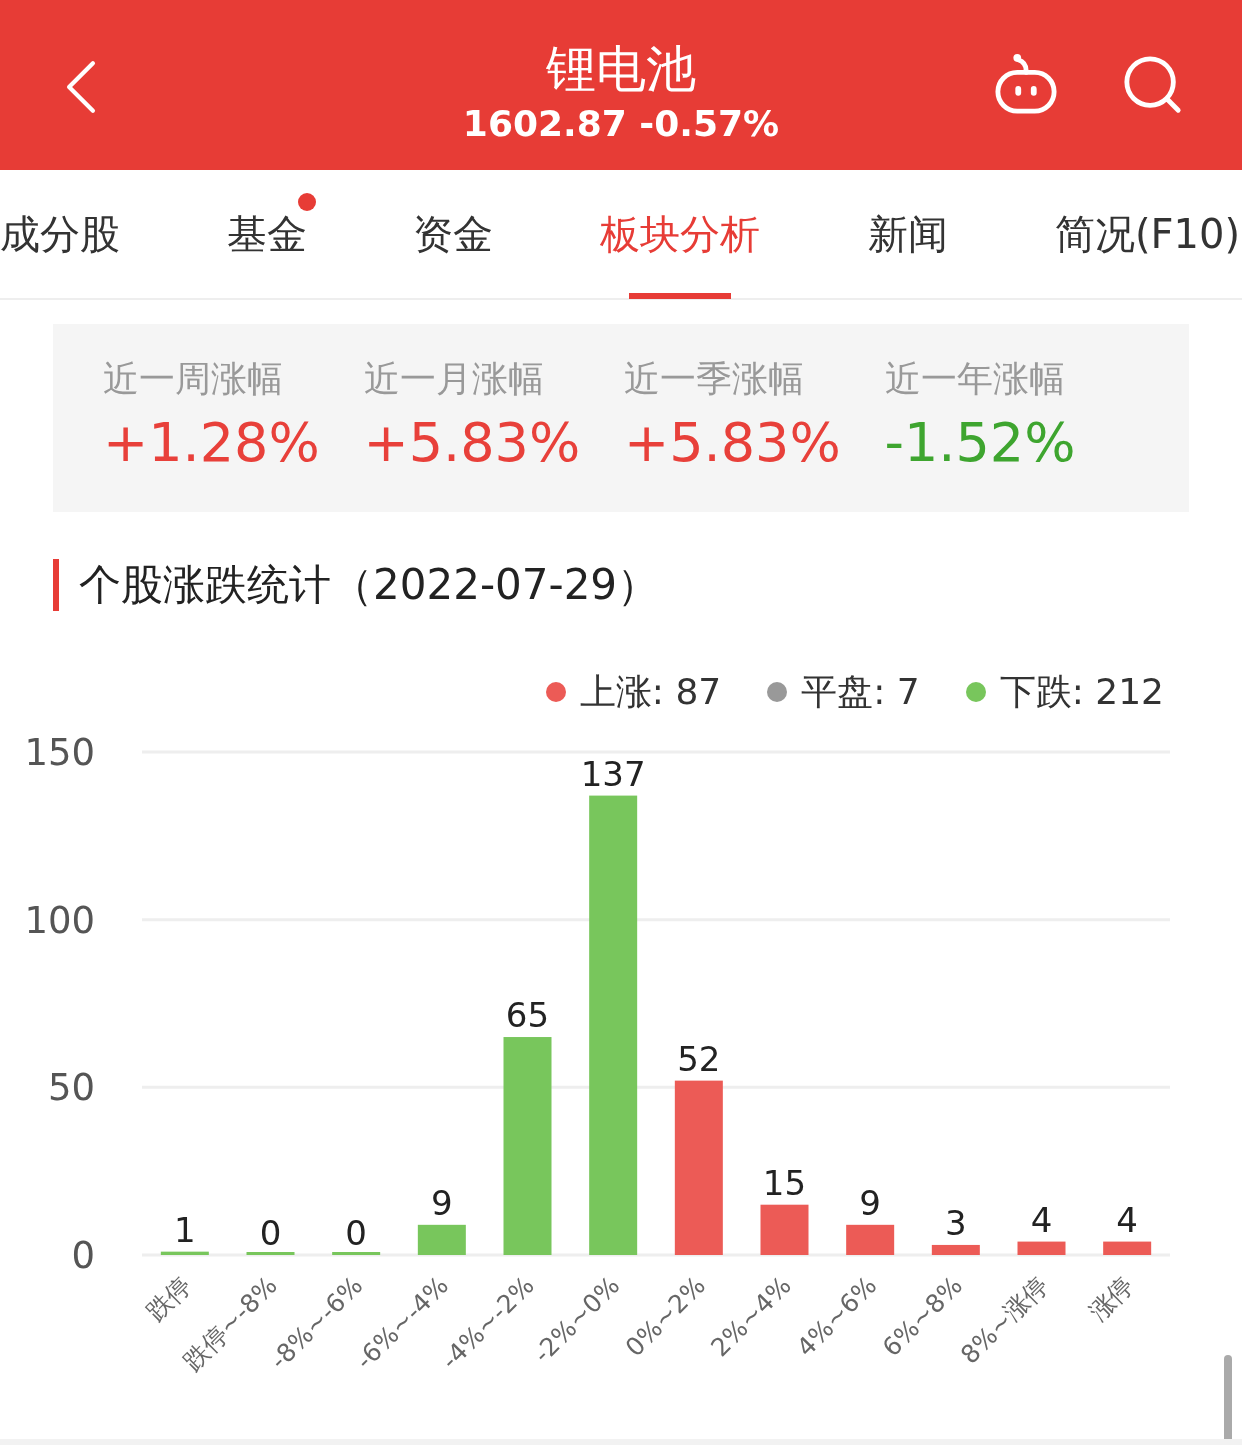 This screenshot has height=1445, width=1242. What do you see at coordinates (59, 920) in the screenshot?
I see `y-axis-label: 100` at bounding box center [59, 920].